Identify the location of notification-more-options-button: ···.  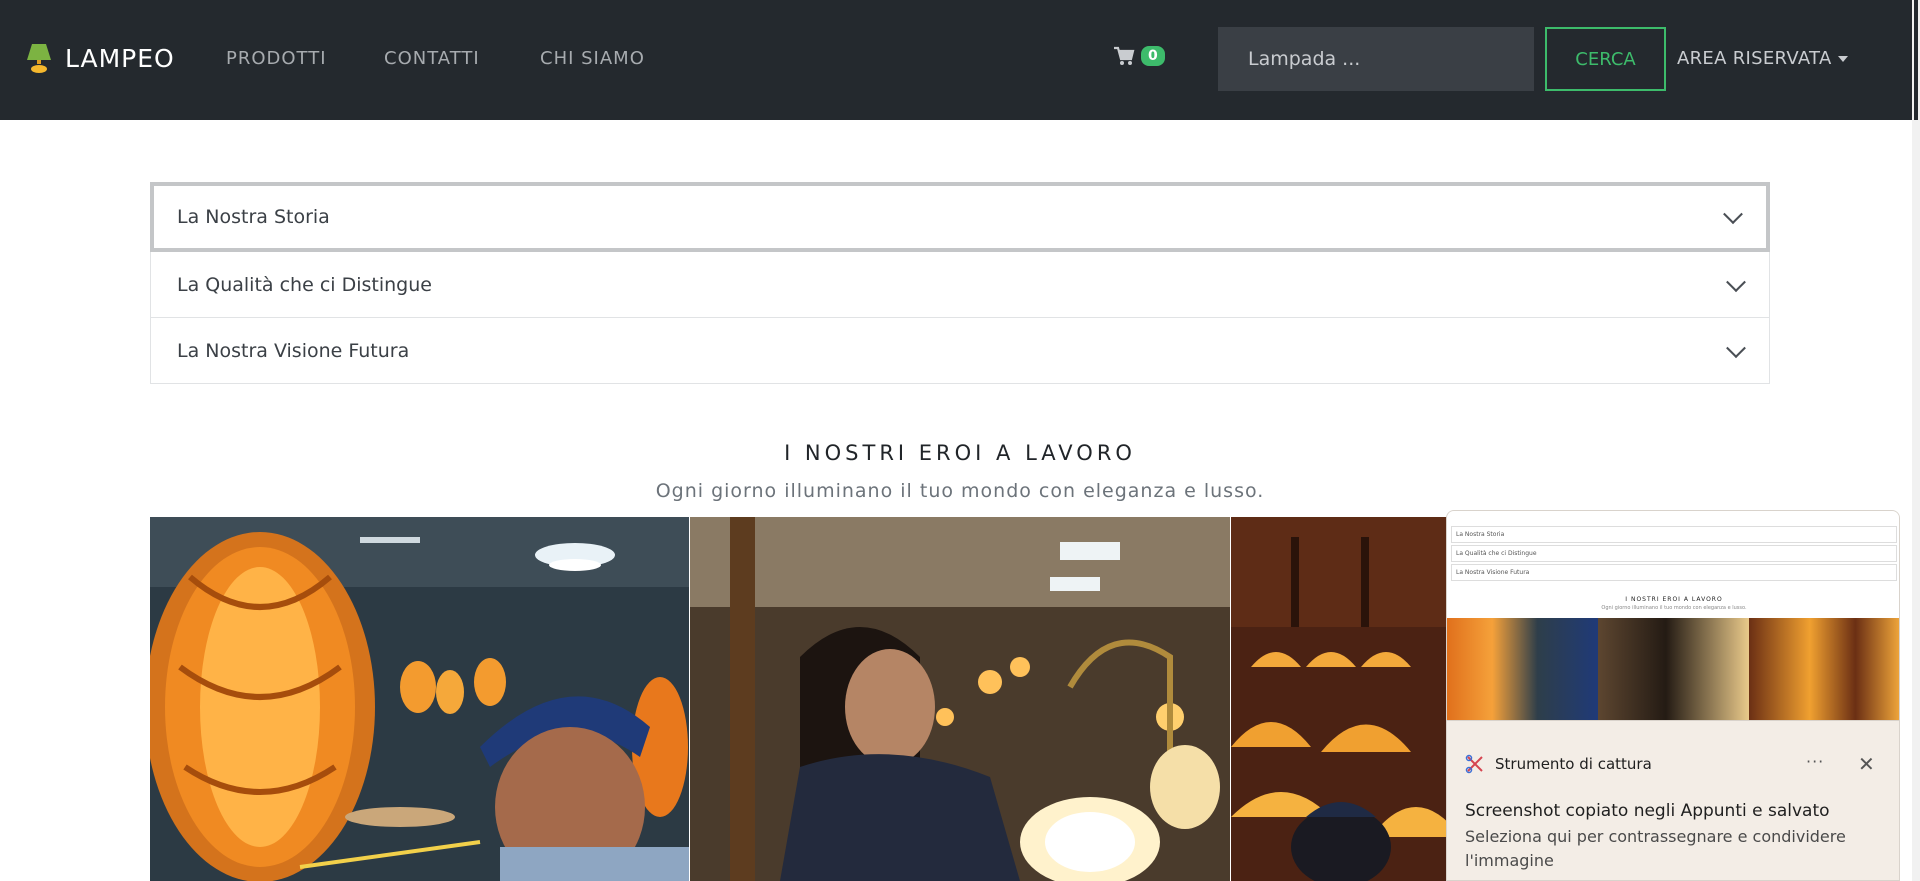
(1815, 761).